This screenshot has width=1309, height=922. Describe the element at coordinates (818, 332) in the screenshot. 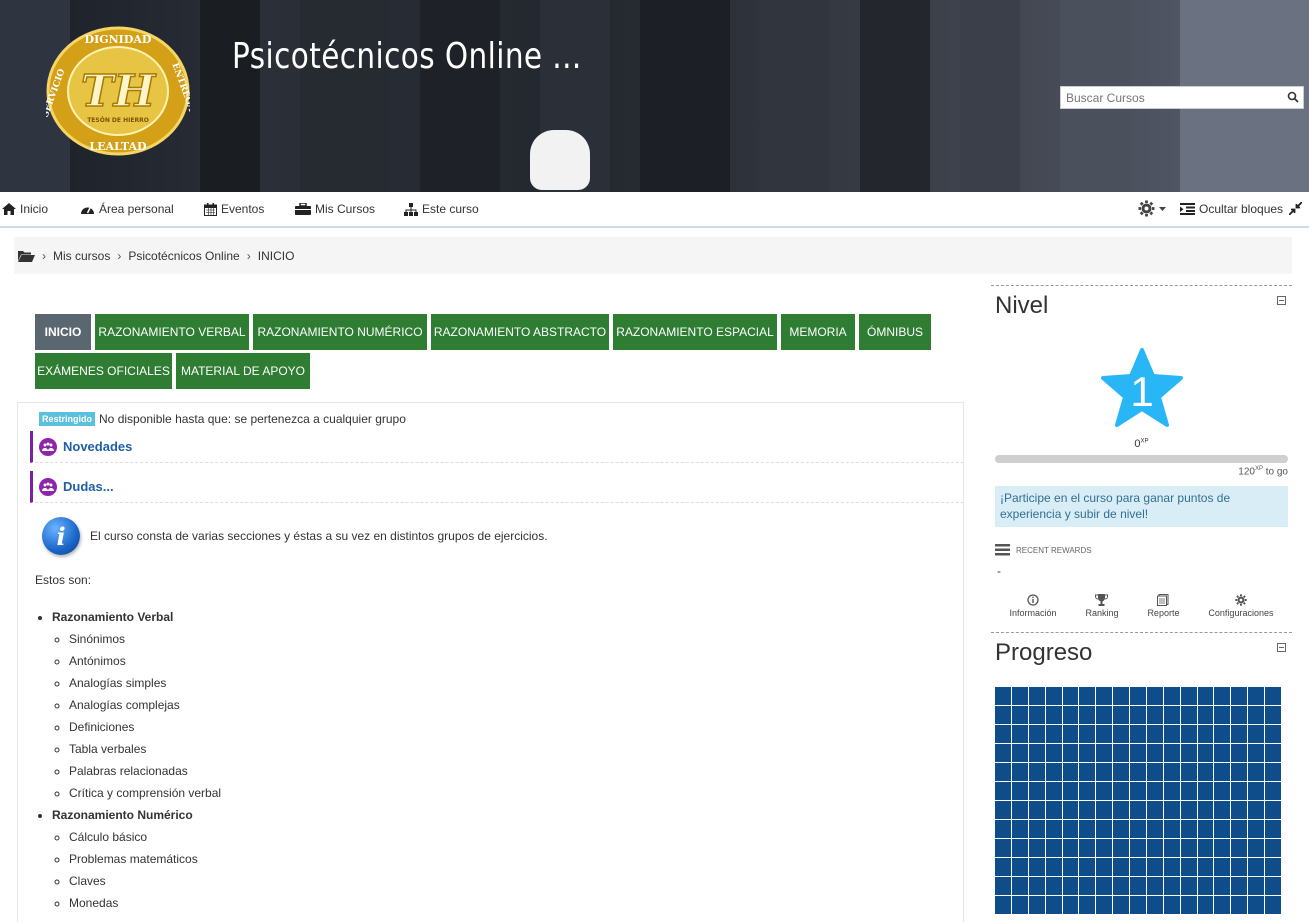

I see `tab-memoria: MEMORIA` at that location.